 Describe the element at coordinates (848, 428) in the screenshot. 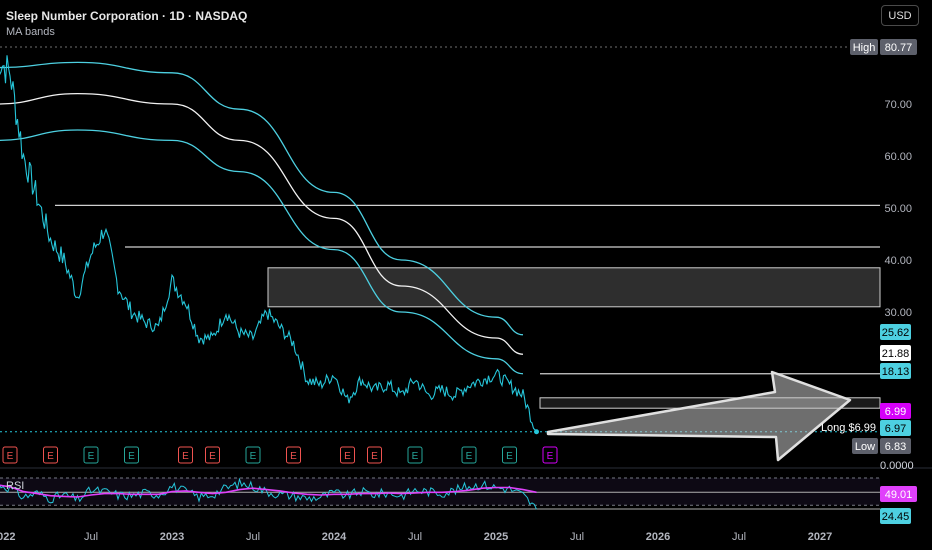

I see `position-label: Long $6.99` at that location.